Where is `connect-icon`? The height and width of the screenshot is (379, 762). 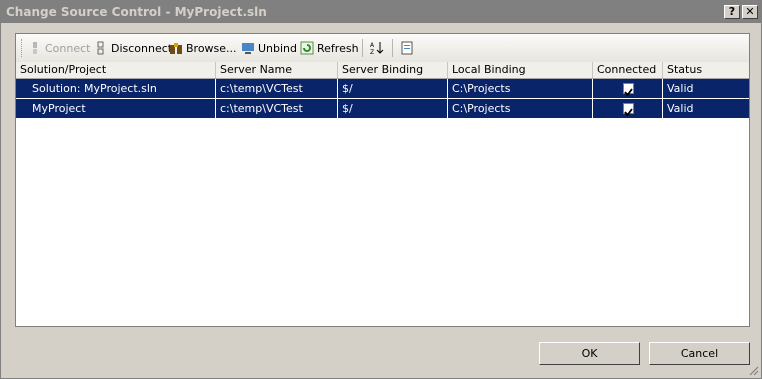
connect-icon is located at coordinates (35, 48).